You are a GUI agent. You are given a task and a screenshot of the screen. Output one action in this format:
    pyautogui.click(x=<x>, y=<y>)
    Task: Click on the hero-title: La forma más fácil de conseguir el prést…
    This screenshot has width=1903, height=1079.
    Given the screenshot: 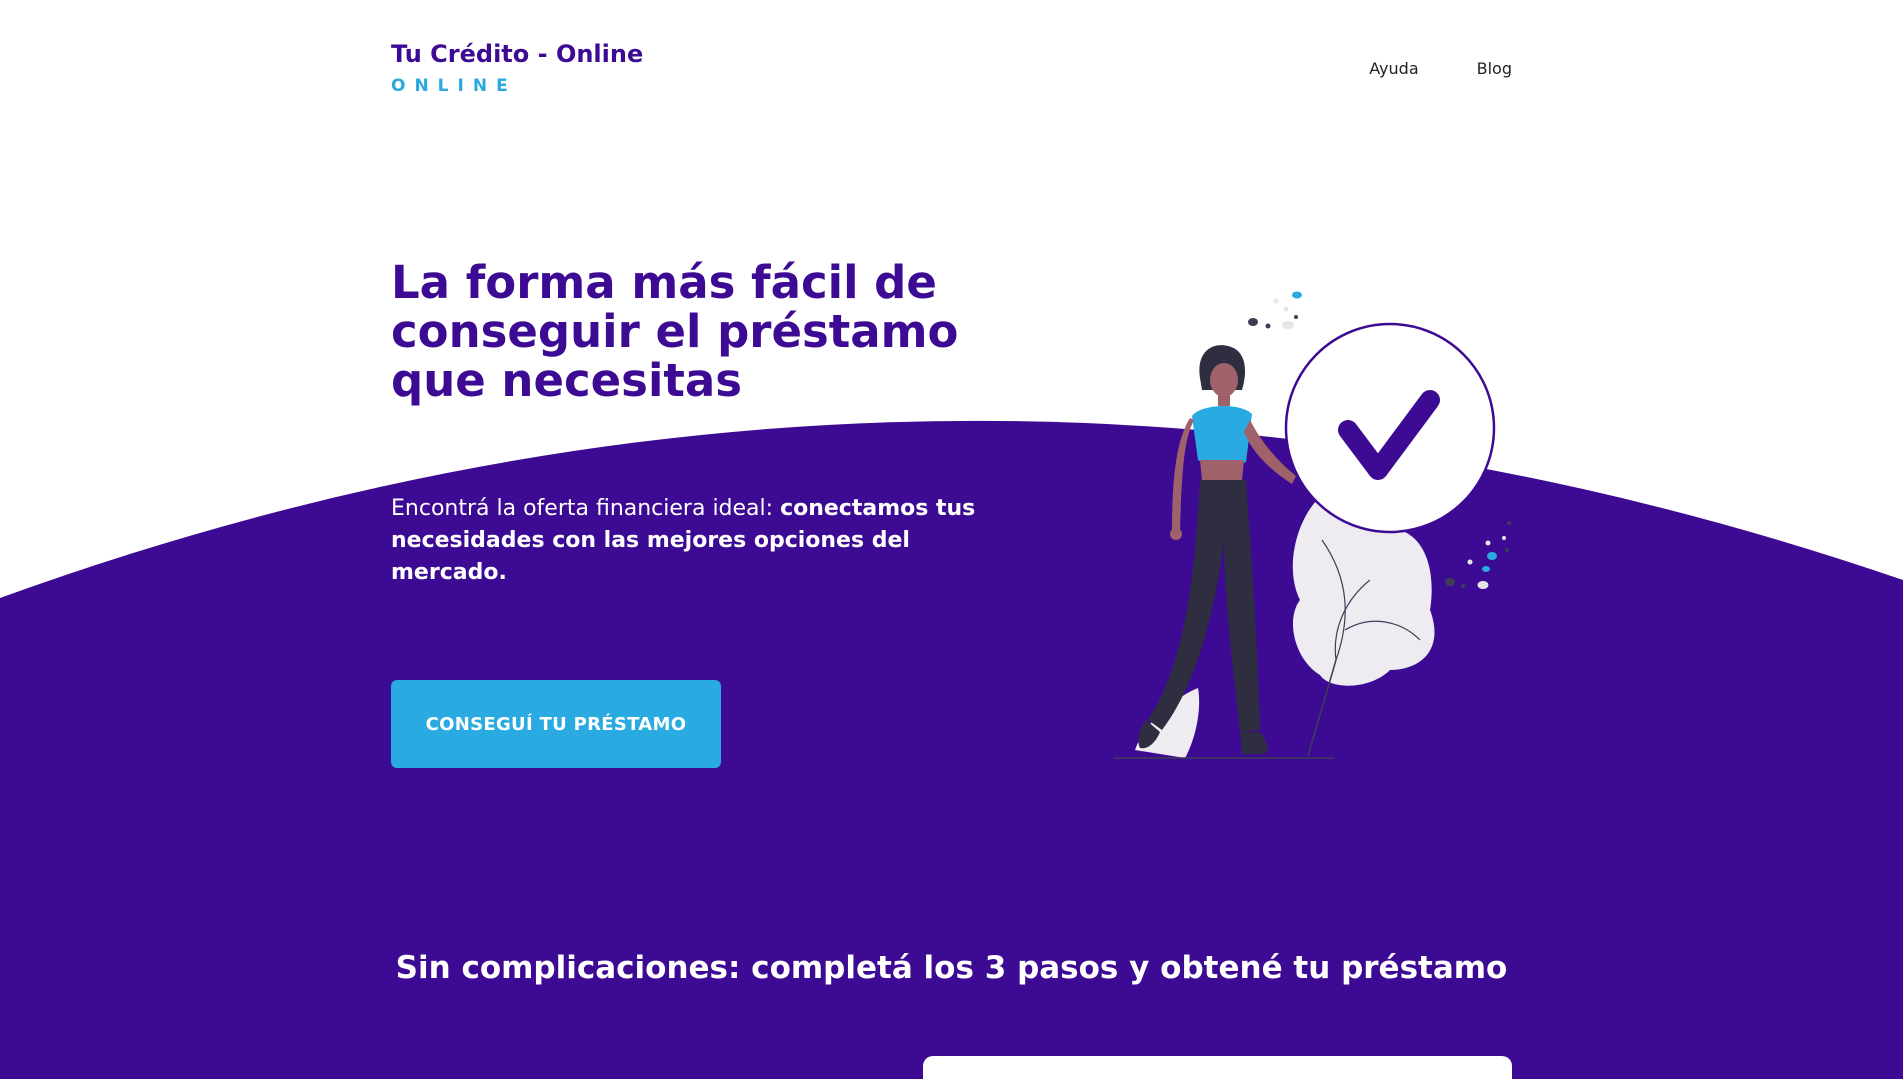 What is the action you would take?
    pyautogui.click(x=675, y=331)
    